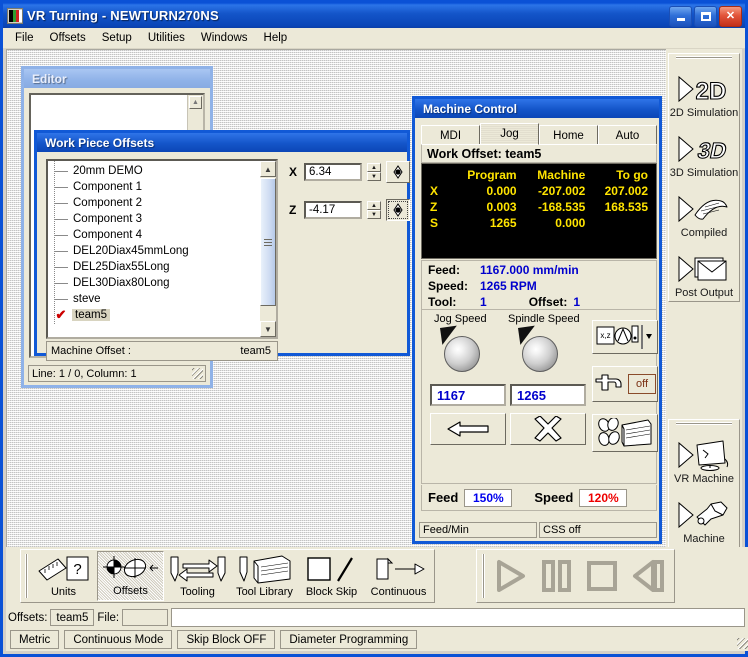  I want to click on tooling-button: Tooling, so click(197, 576).